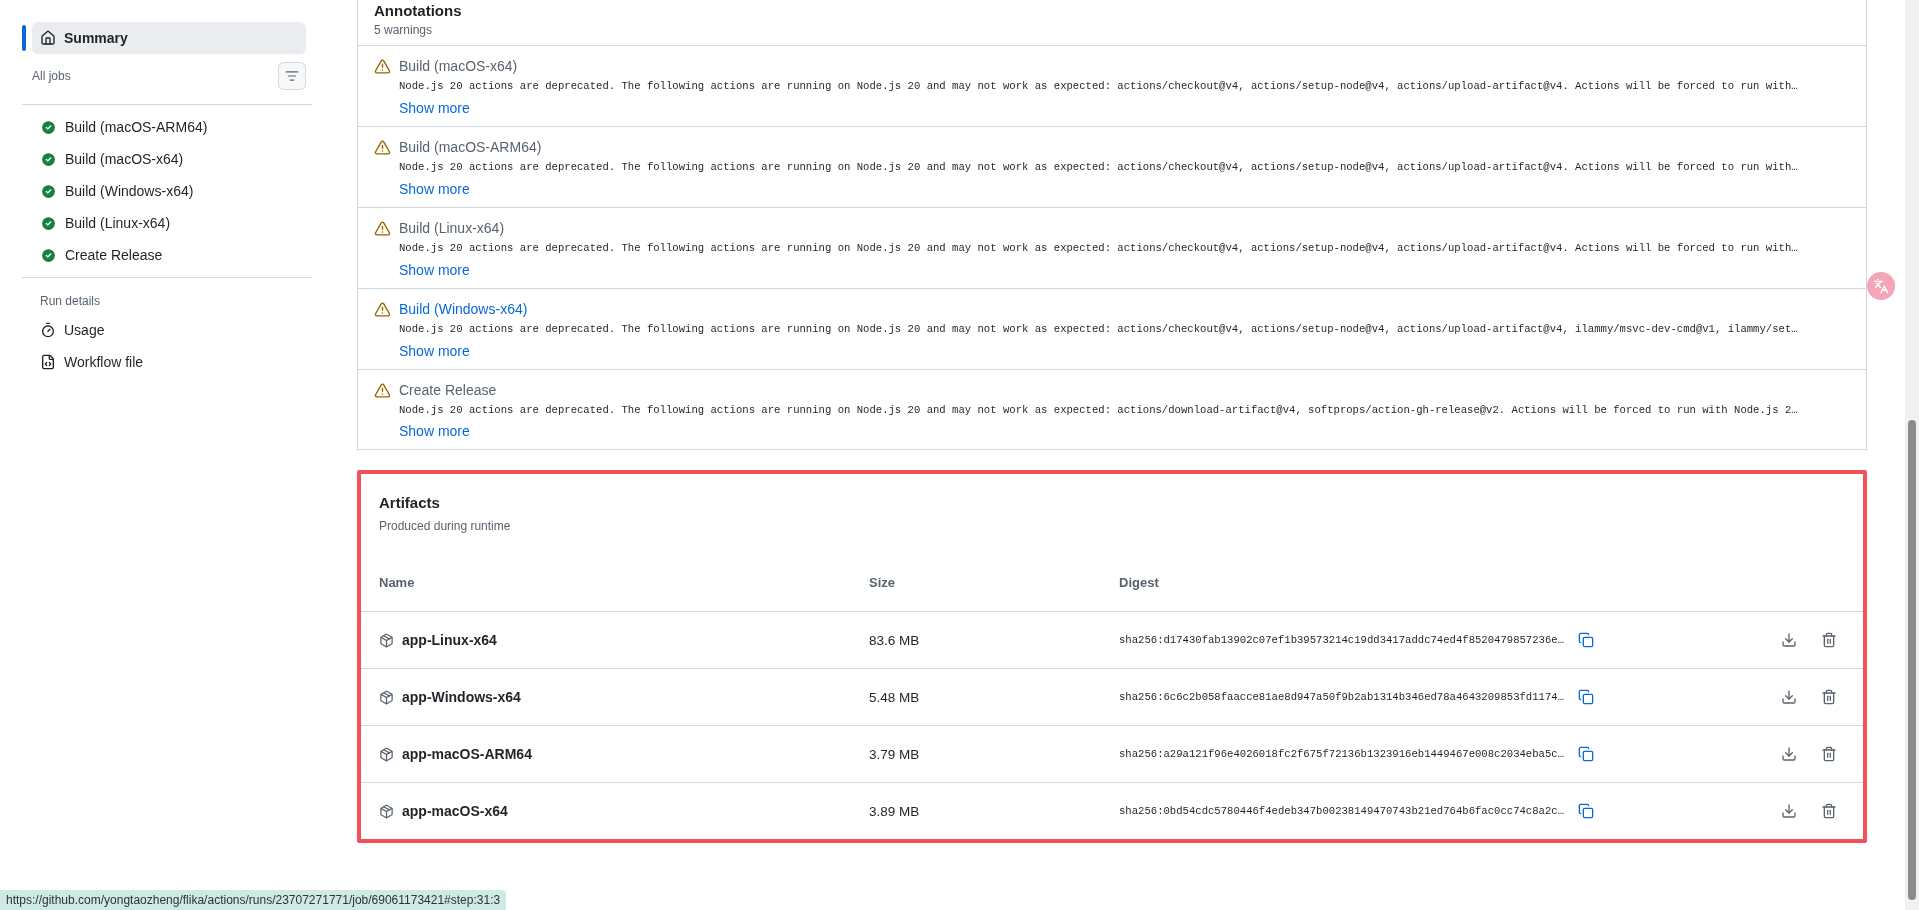  What do you see at coordinates (167, 330) in the screenshot?
I see `run-details-link: Usage` at bounding box center [167, 330].